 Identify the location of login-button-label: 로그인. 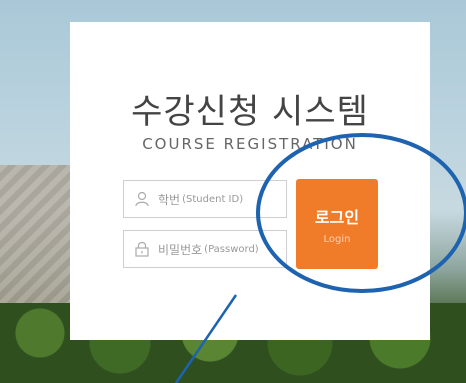
(337, 217).